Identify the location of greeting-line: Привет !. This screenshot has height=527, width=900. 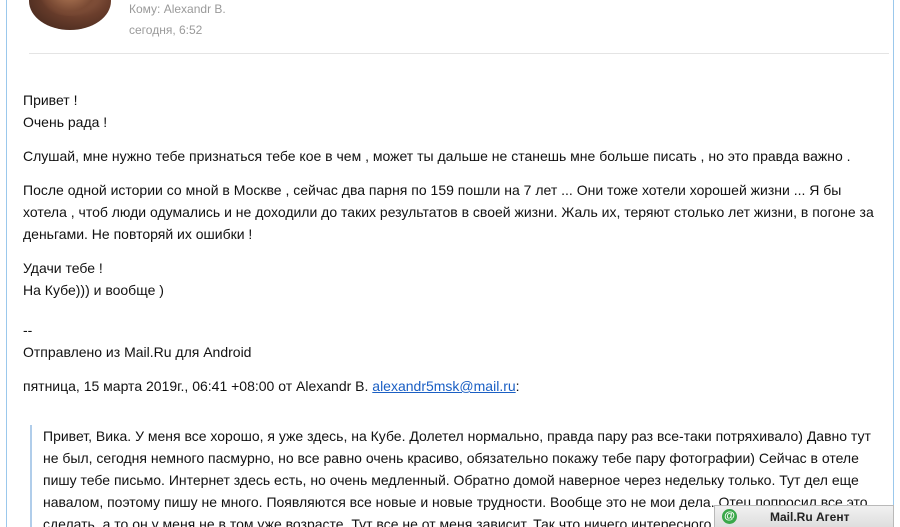
(50, 100).